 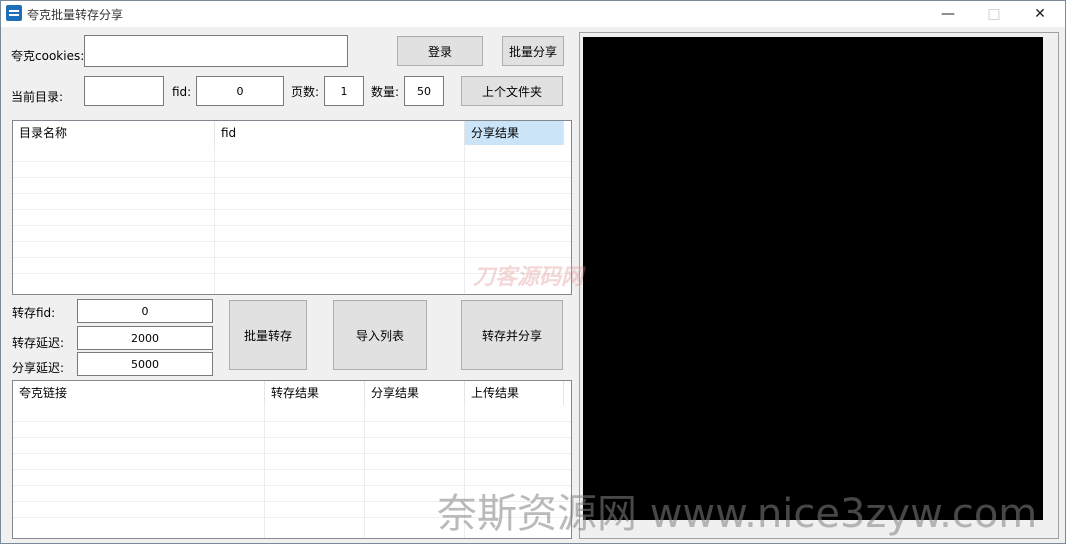 What do you see at coordinates (533, 14) in the screenshot?
I see `title-bar: 夸克批量转存分享 — □ ✕` at bounding box center [533, 14].